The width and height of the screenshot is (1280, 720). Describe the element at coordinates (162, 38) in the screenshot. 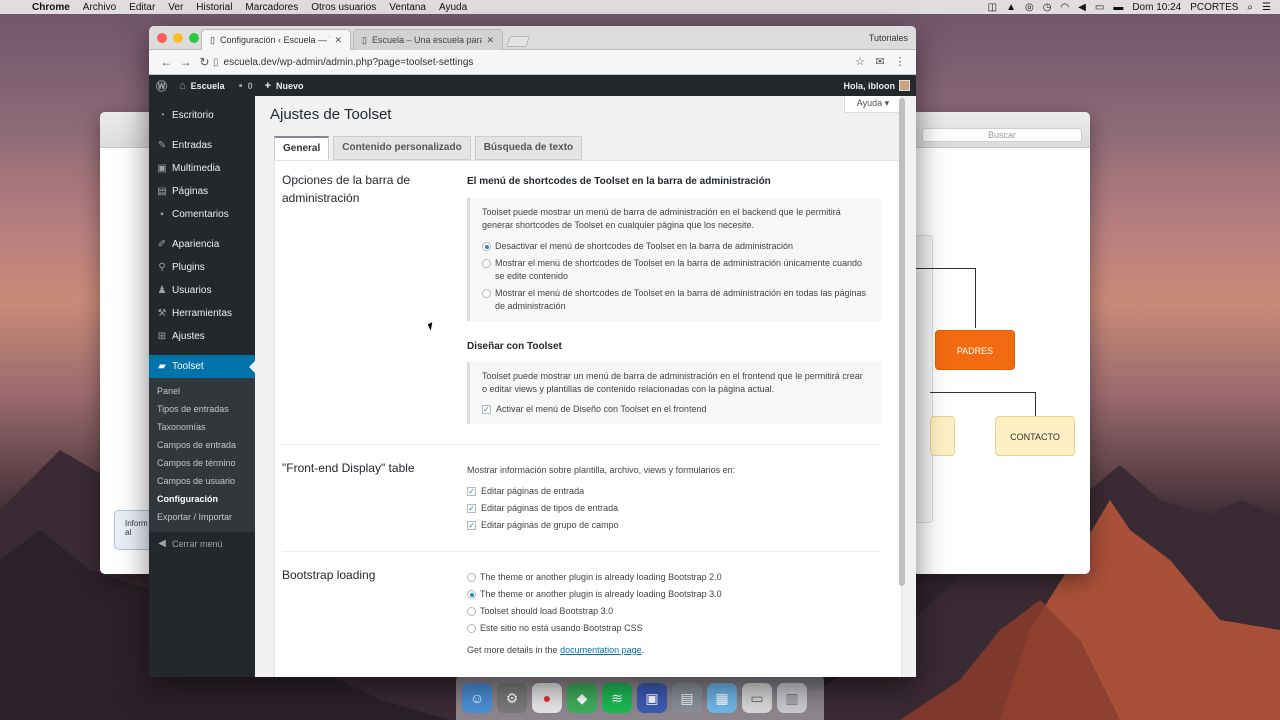

I see `close-window-button` at that location.